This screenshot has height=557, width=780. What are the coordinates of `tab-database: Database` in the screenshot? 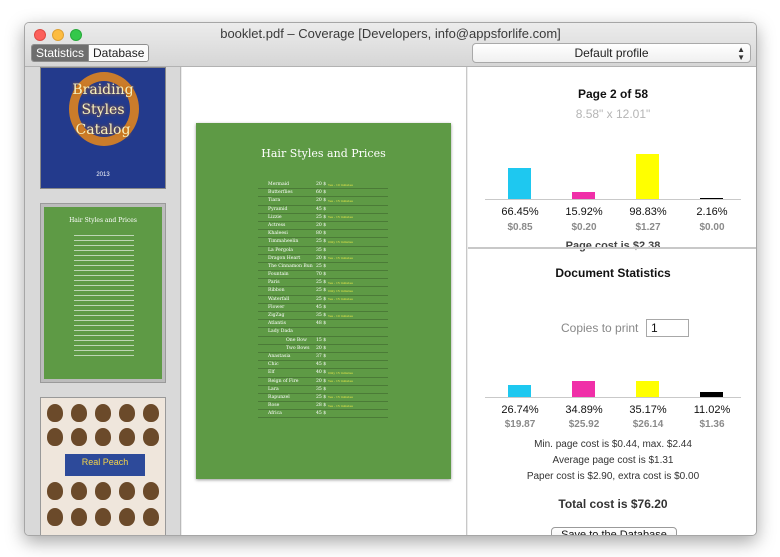 It's located at (119, 53).